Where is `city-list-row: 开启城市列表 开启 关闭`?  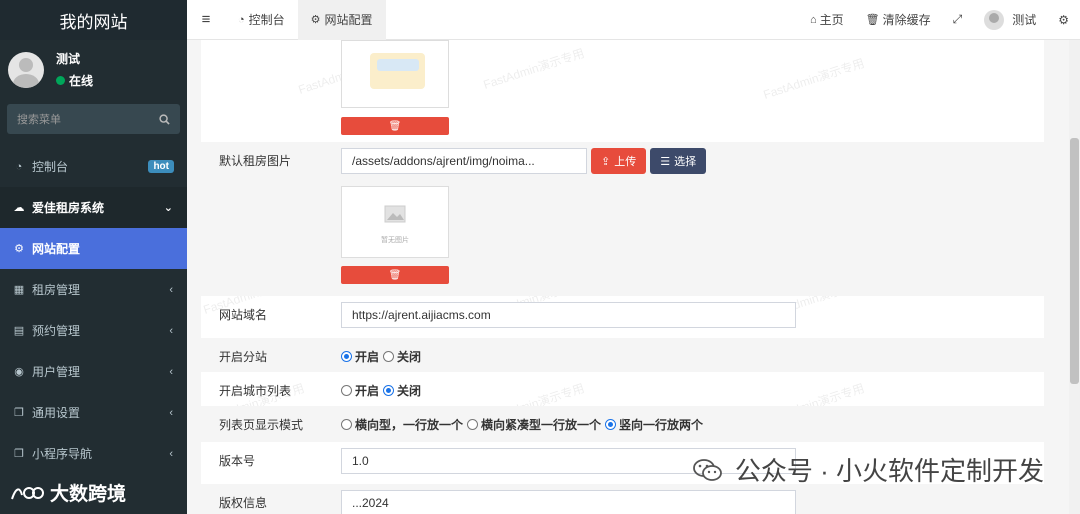
city-list-row: 开启城市列表 开启 关闭 is located at coordinates (622, 389).